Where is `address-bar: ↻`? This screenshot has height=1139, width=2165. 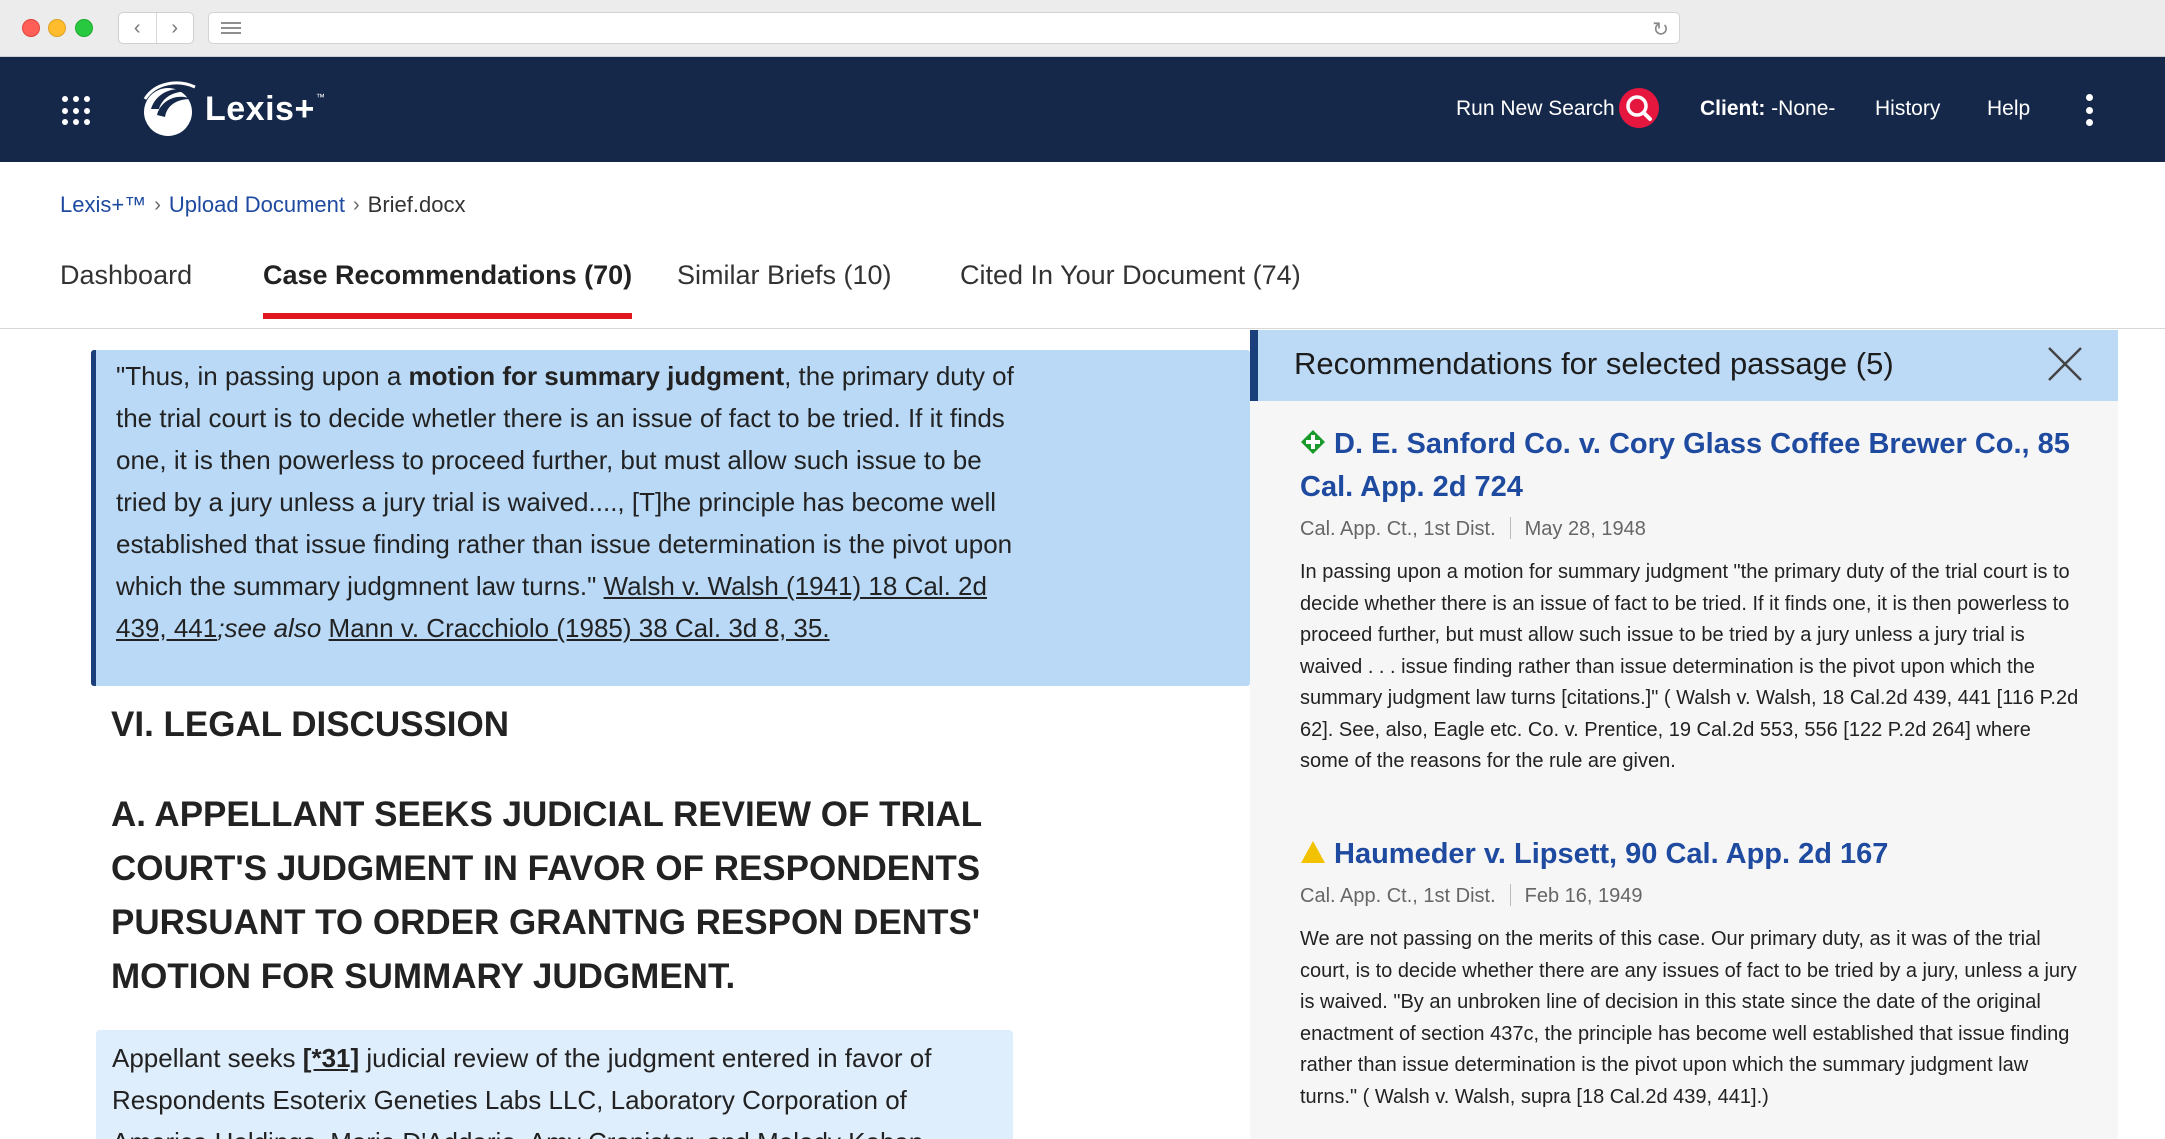 address-bar: ↻ is located at coordinates (944, 28).